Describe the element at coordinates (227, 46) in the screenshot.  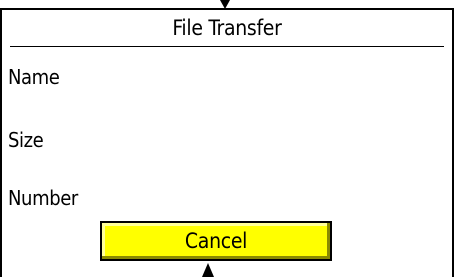
I see `title-divider` at that location.